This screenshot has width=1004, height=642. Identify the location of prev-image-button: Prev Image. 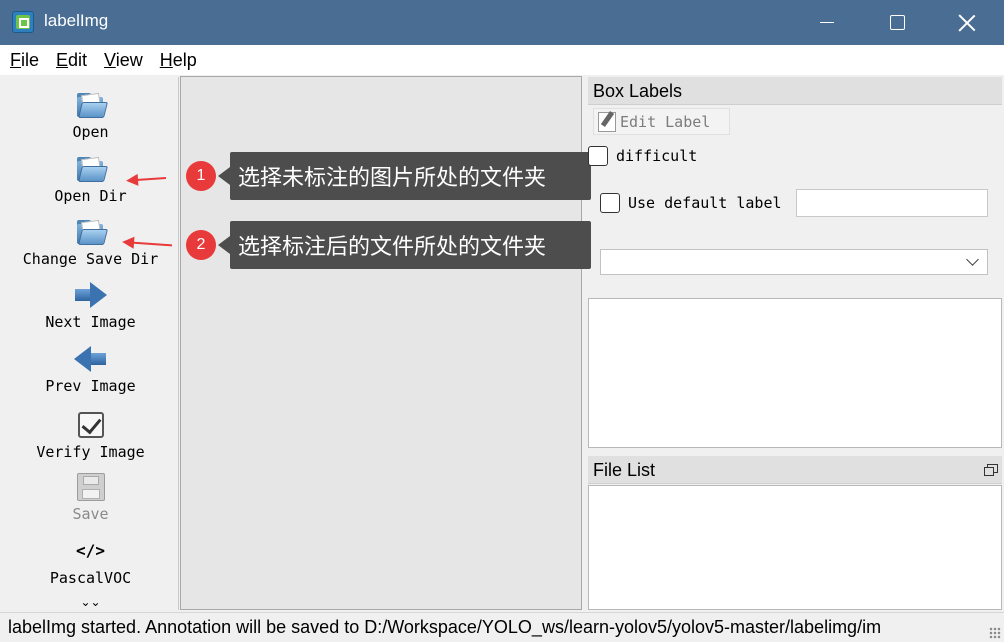
(90, 369).